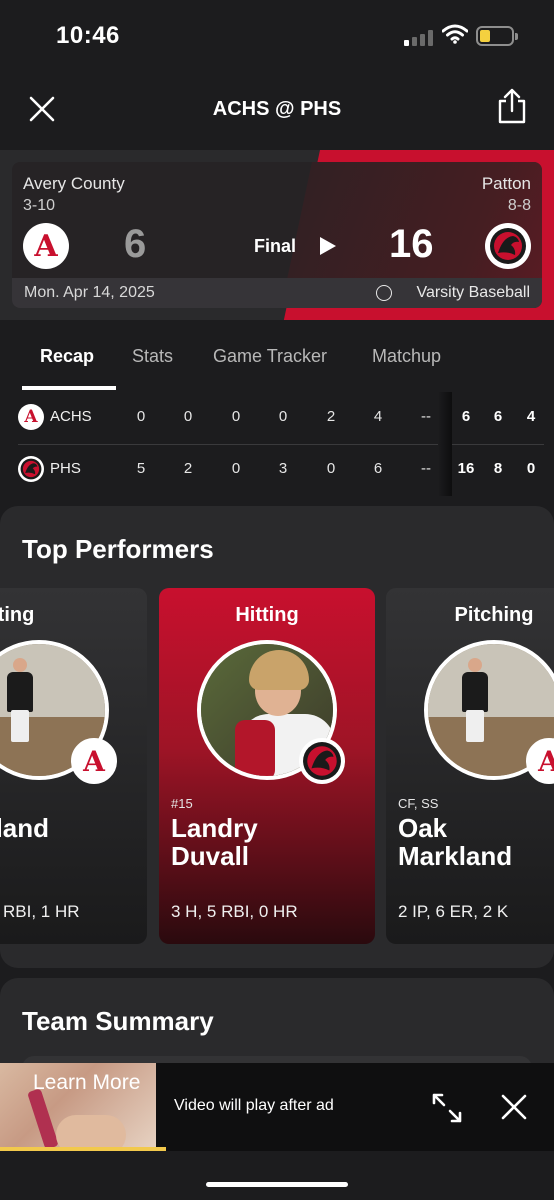 Image resolution: width=554 pixels, height=1200 pixels. Describe the element at coordinates (498, 416) in the screenshot. I see `total-hits: 6` at that location.